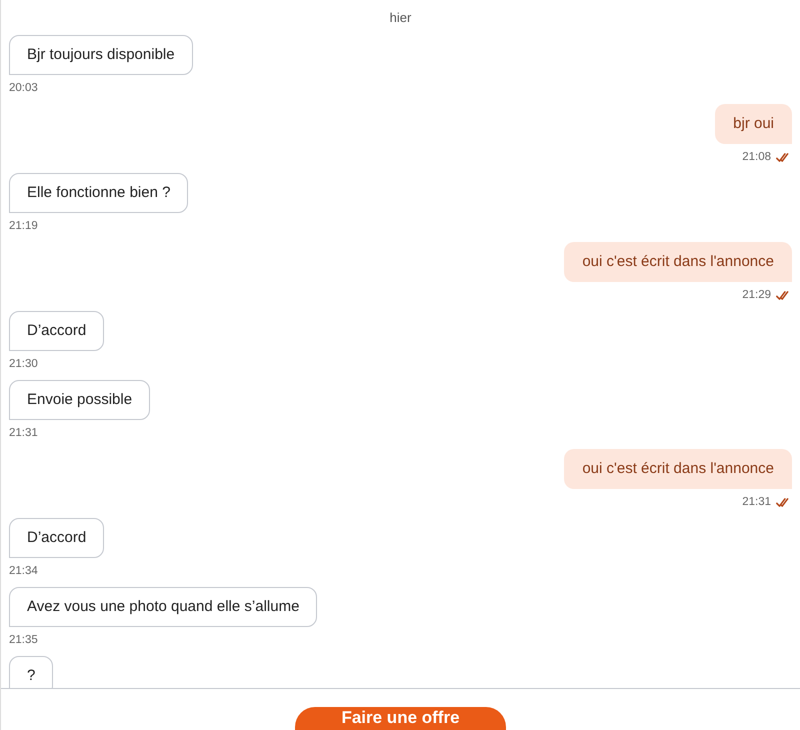 The height and width of the screenshot is (730, 800). I want to click on message-time: 21:19, so click(23, 226).